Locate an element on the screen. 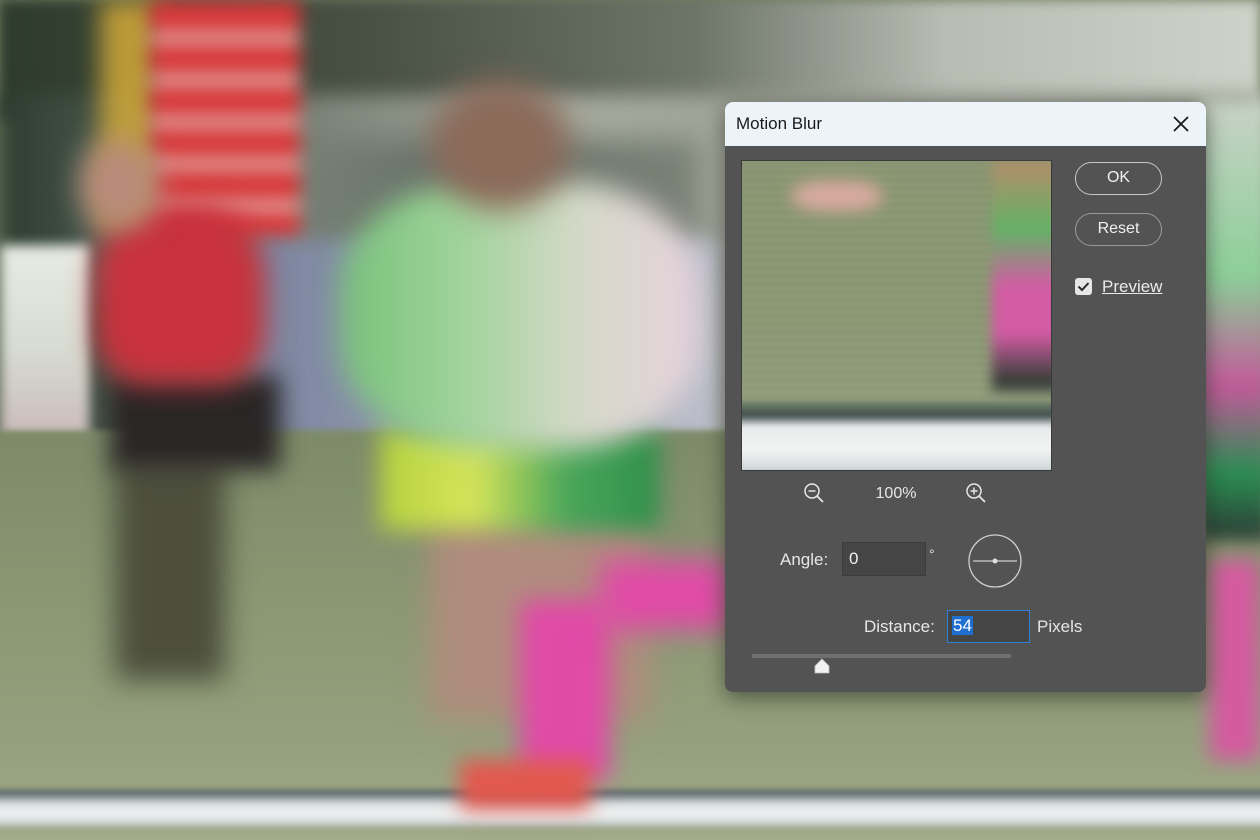 This screenshot has height=840, width=1260. photo-shoe is located at coordinates (525, 785).